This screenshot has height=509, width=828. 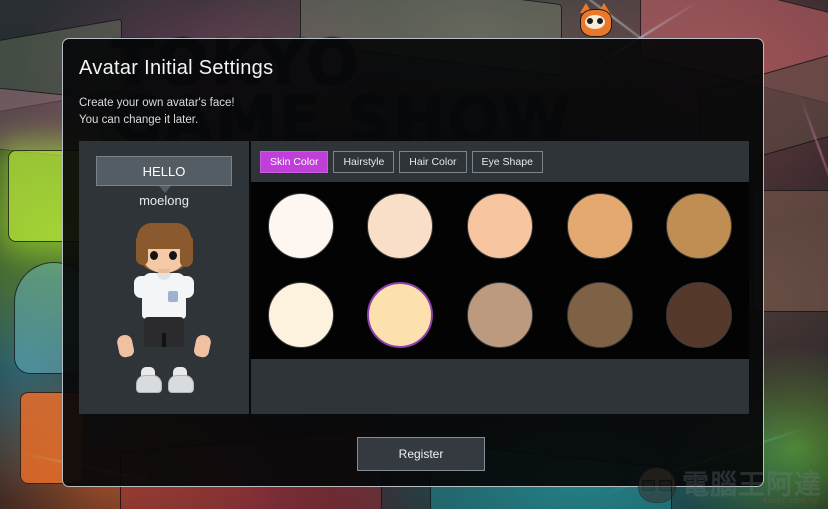 I want to click on speech-bubble-tail-icon, so click(x=165, y=189).